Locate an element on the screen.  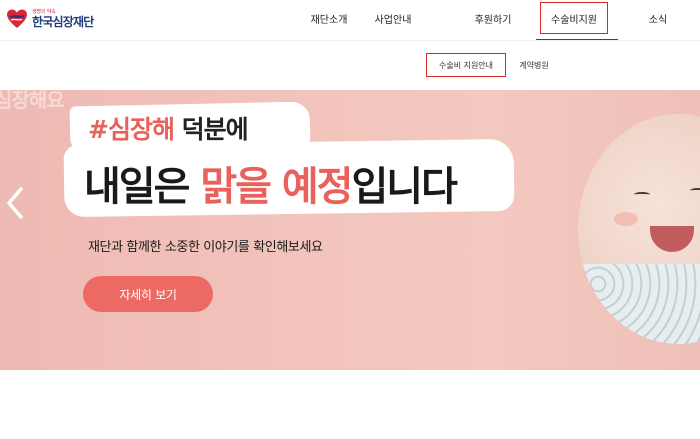
hero-headline-line2: 내일은 맑을 예정입니다 is located at coordinates (271, 183).